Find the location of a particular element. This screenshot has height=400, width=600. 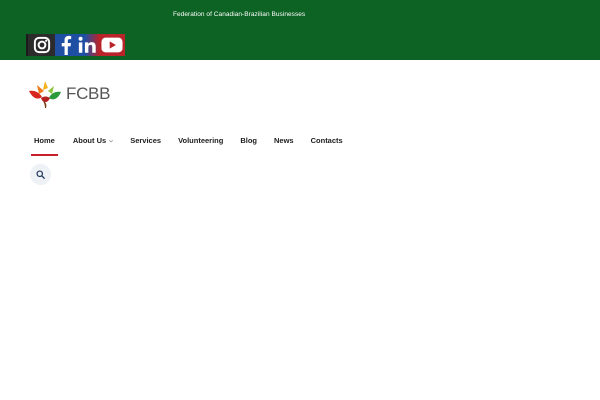

youtube-icon is located at coordinates (112, 45).